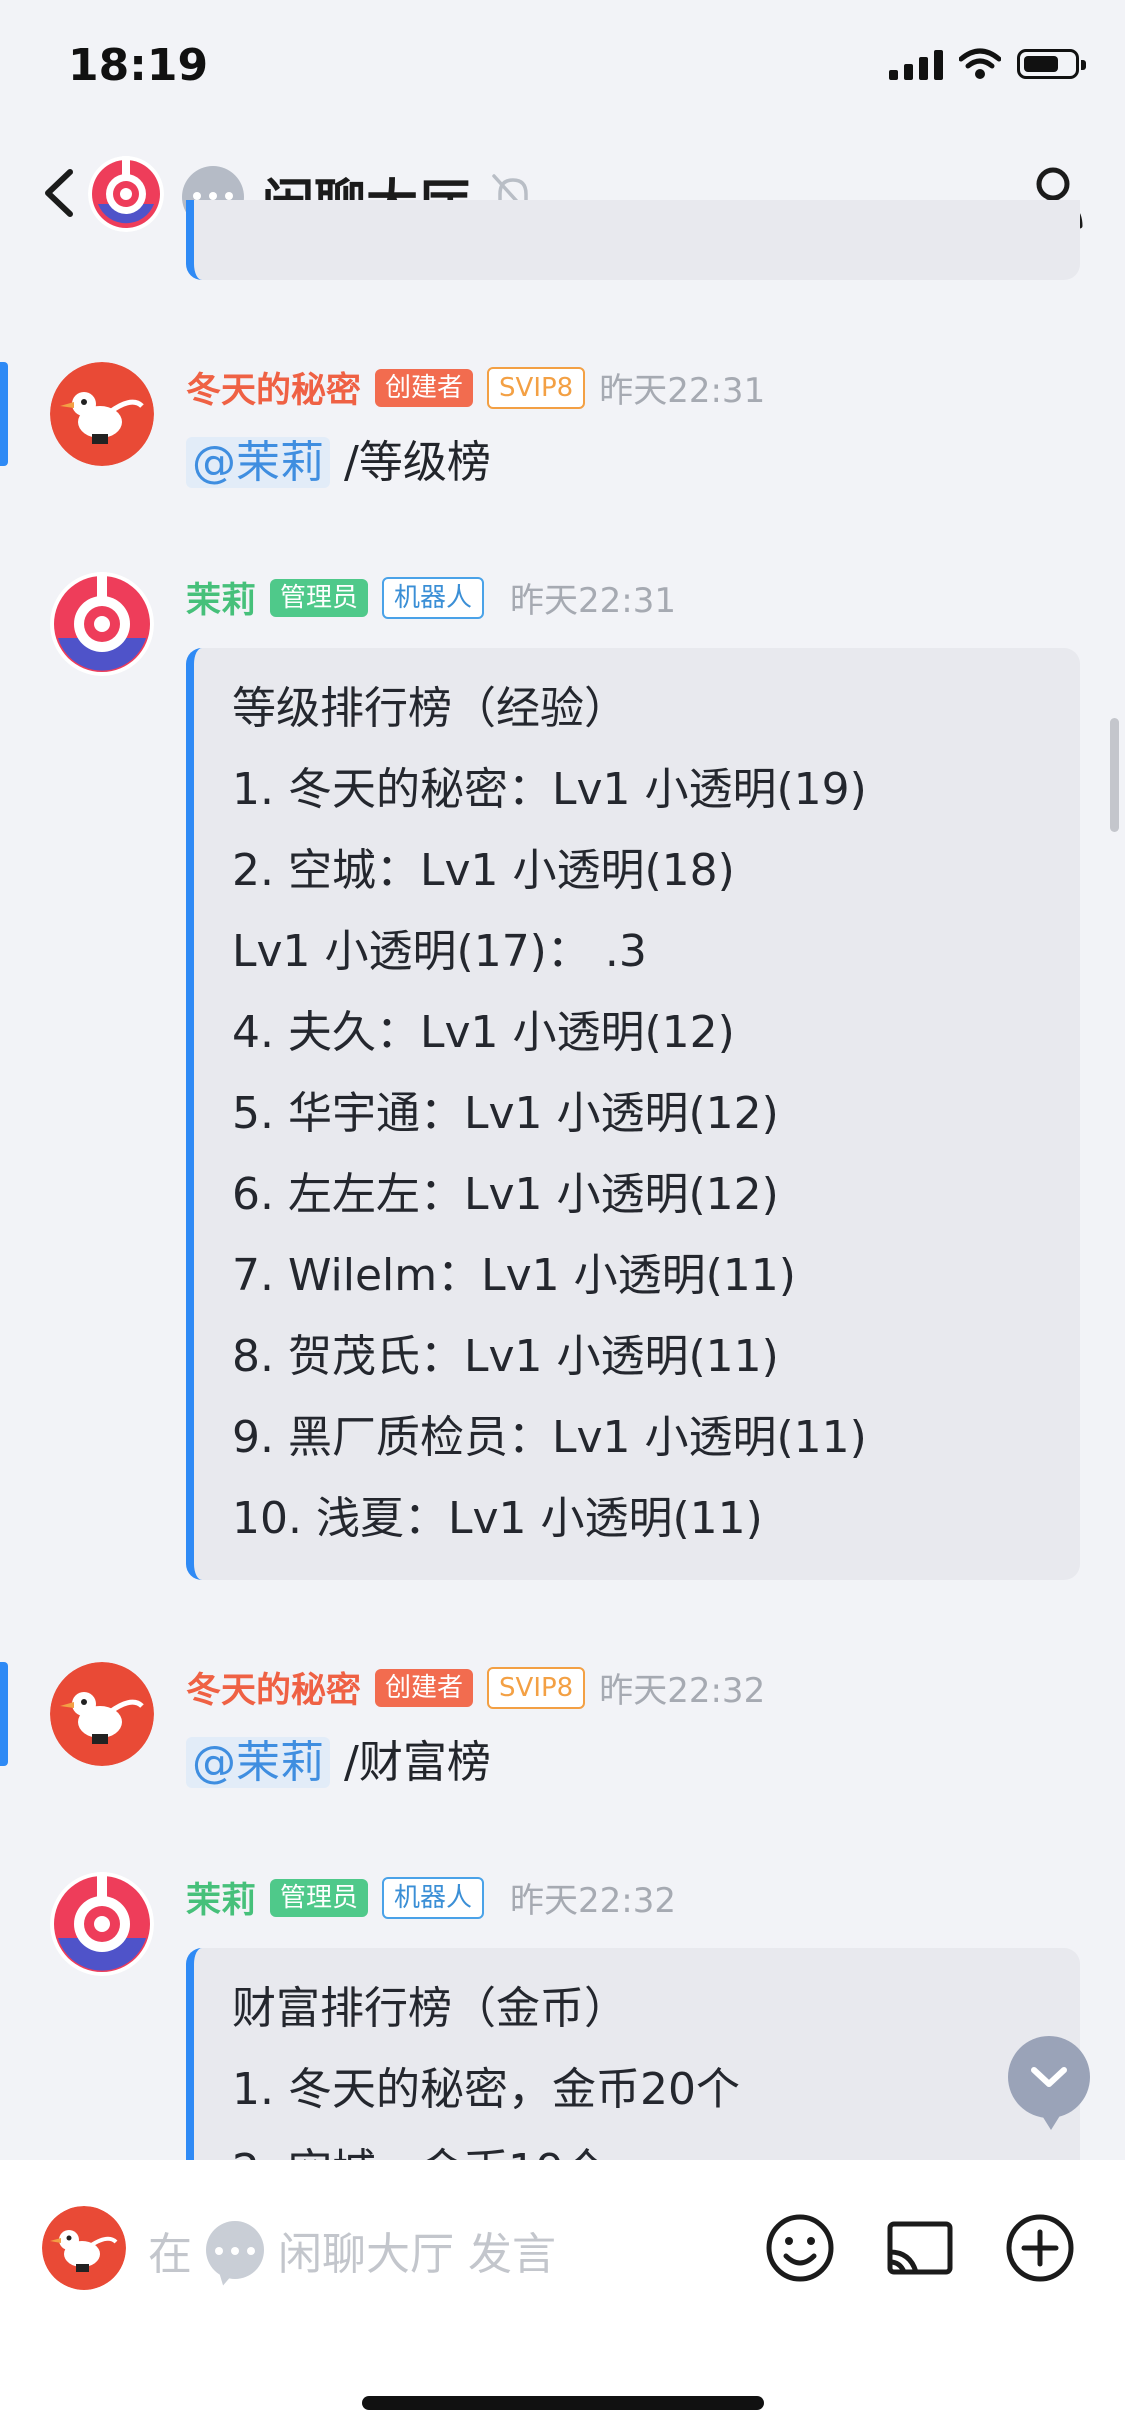  I want to click on card-line: 1. 冬天的秘密：Lv1 小透明(19), so click(549, 789).